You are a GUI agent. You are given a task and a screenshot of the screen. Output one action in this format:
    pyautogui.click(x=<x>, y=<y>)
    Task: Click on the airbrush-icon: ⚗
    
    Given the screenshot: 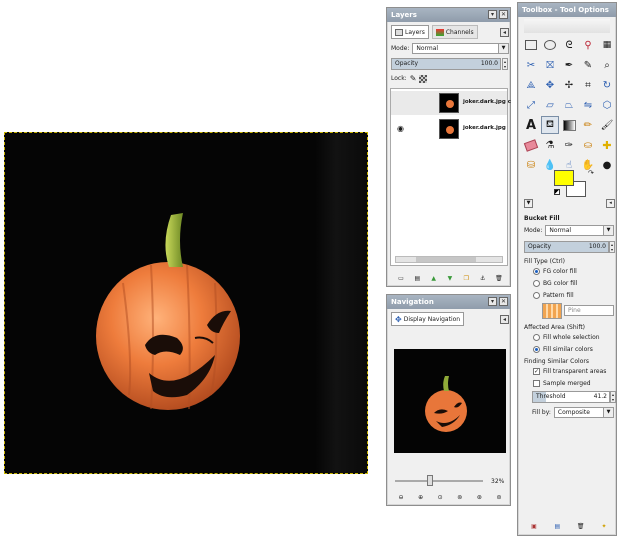 What is the action you would take?
    pyautogui.click(x=550, y=145)
    